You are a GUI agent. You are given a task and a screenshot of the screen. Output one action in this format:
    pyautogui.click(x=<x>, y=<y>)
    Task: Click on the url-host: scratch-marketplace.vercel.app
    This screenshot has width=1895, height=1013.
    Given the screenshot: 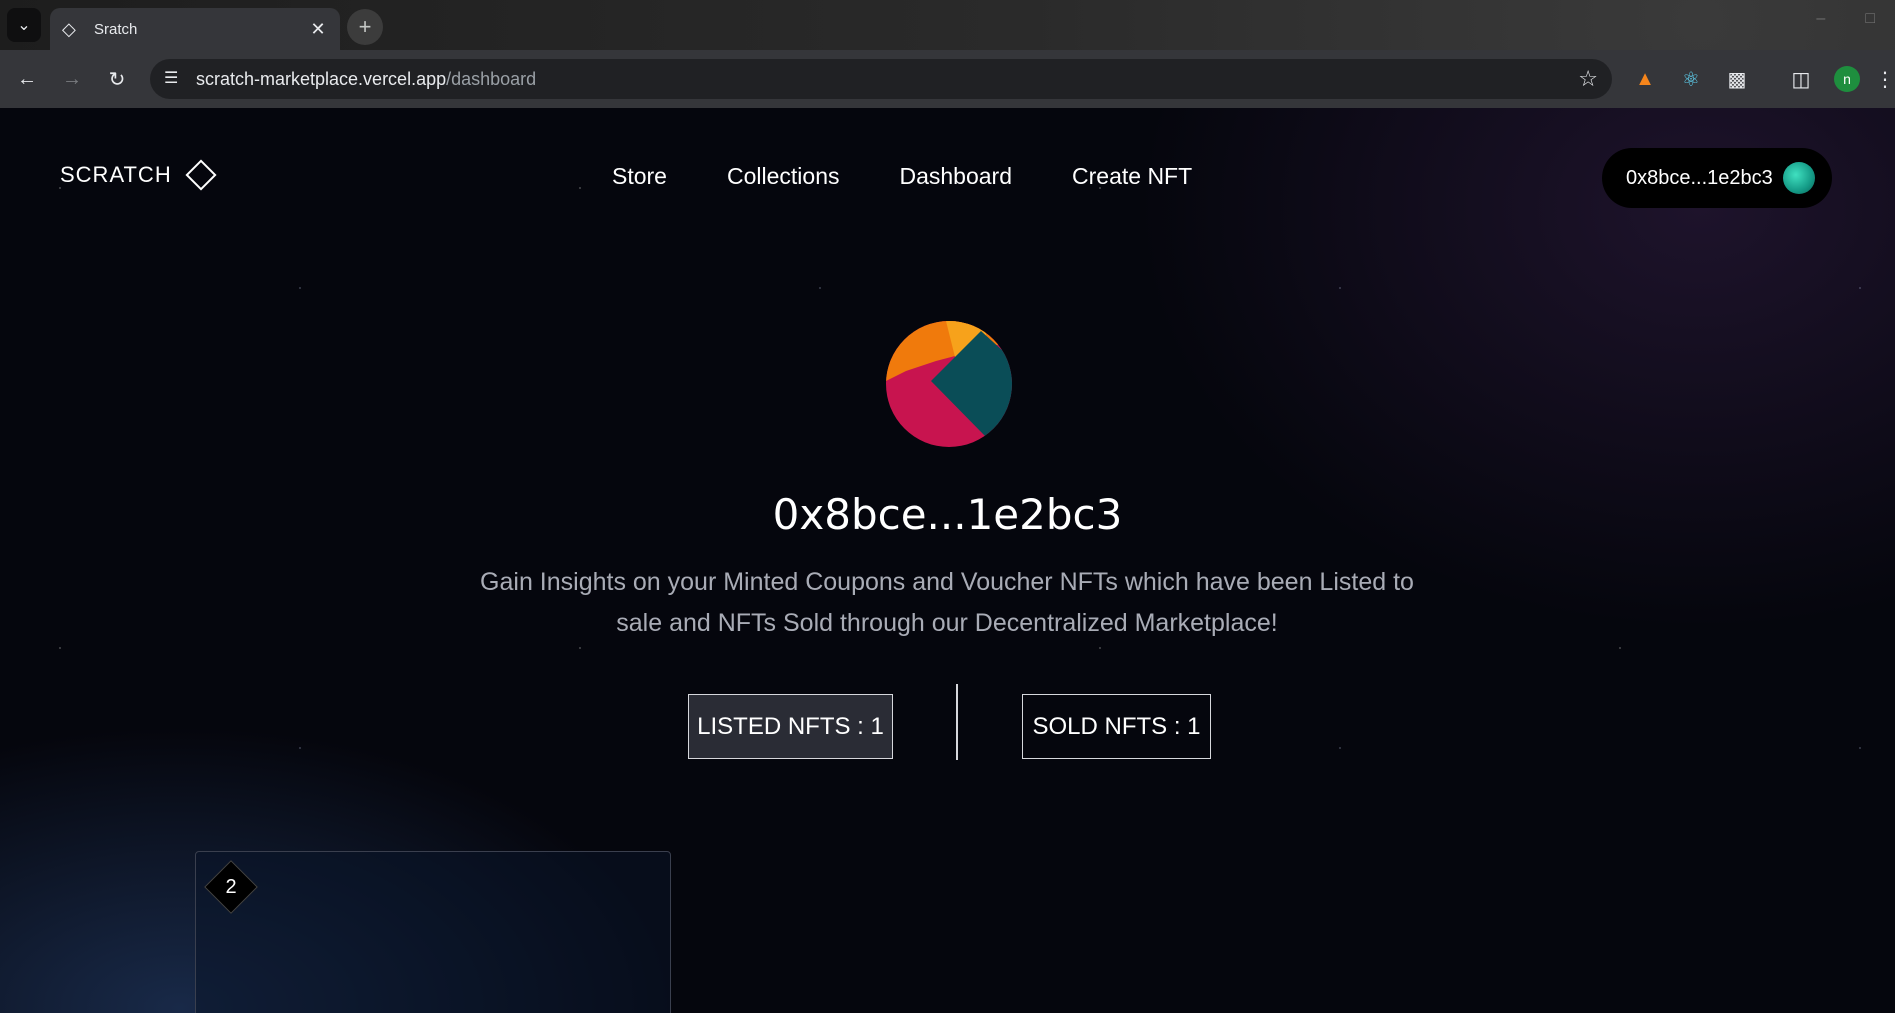 What is the action you would take?
    pyautogui.click(x=321, y=78)
    